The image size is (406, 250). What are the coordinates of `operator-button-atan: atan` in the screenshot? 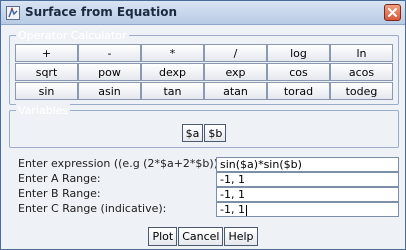 It's located at (235, 91).